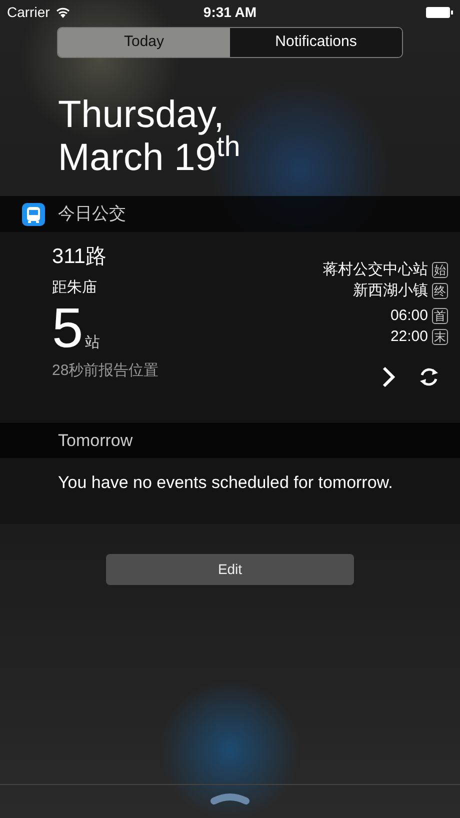 The image size is (460, 818). I want to click on widget-title: 今日公交, so click(92, 214).